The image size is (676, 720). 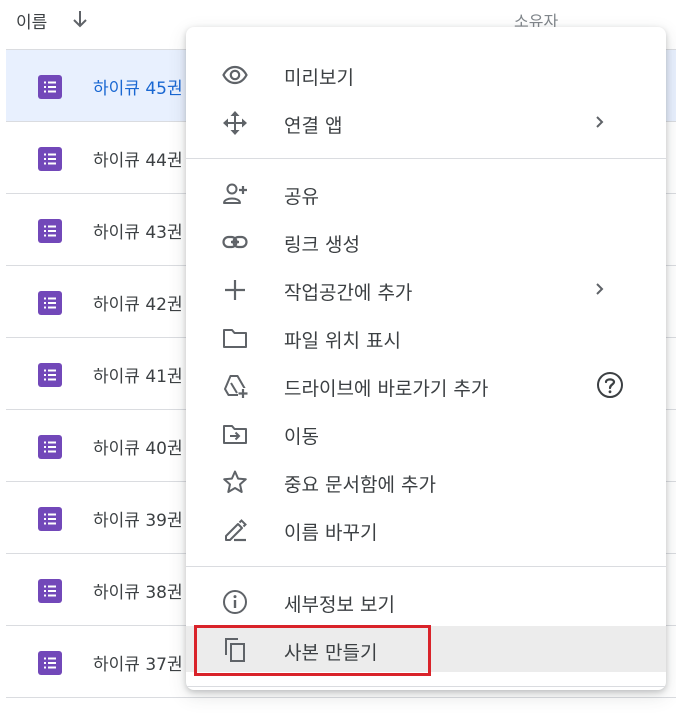 I want to click on menu-item-label: 링크 생성, so click(x=322, y=245).